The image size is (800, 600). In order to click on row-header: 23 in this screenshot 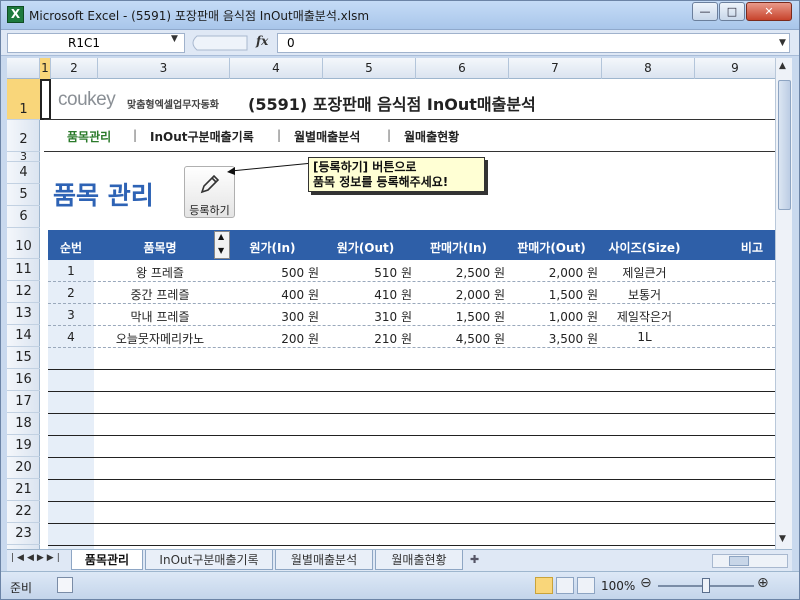, I will do `click(23, 534)`.